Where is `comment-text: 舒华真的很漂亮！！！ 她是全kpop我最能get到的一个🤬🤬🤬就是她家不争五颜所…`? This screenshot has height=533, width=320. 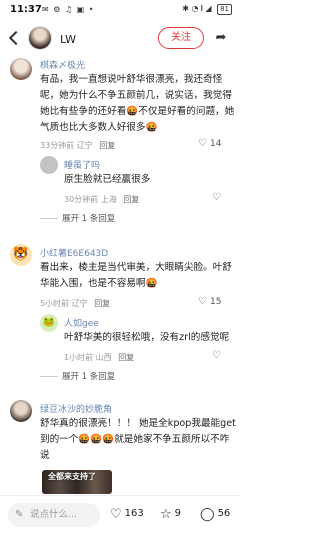 comment-text: 舒华真的很漂亮！！！ 她是全kpop我最能get到的一个🤬🤬🤬就是她家不争五颜所… is located at coordinates (138, 439).